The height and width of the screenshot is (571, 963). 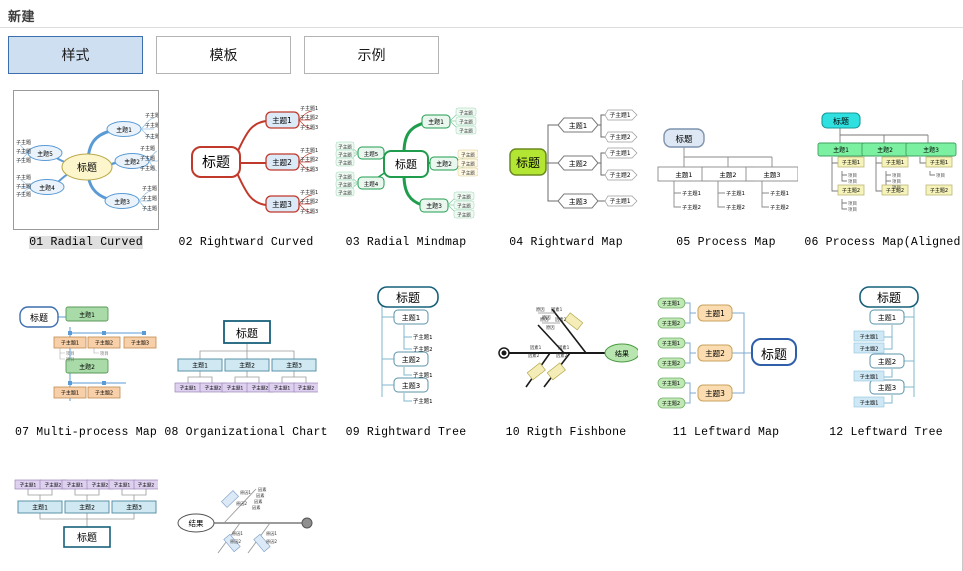 I want to click on page-title: 新建, so click(x=22, y=16).